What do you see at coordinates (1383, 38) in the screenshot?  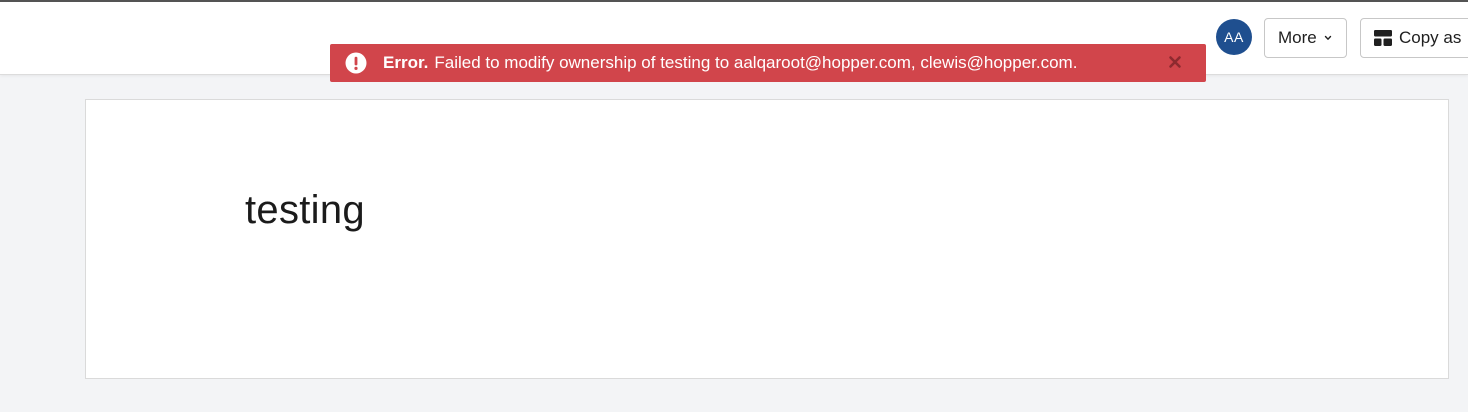 I see `layout-template-icon` at bounding box center [1383, 38].